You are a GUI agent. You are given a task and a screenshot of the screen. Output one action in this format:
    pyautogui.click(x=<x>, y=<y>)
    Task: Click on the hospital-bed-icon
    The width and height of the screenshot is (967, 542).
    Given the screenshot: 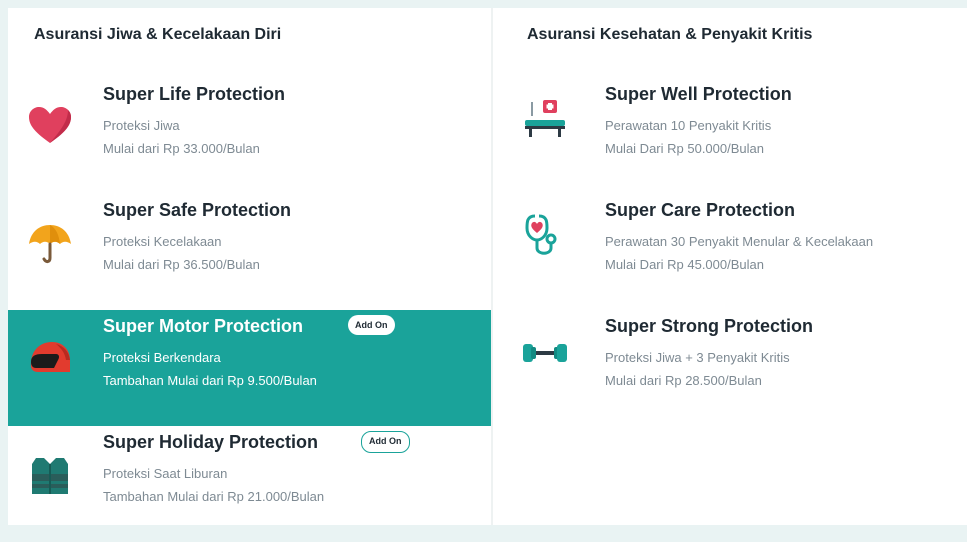 What is the action you would take?
    pyautogui.click(x=545, y=118)
    